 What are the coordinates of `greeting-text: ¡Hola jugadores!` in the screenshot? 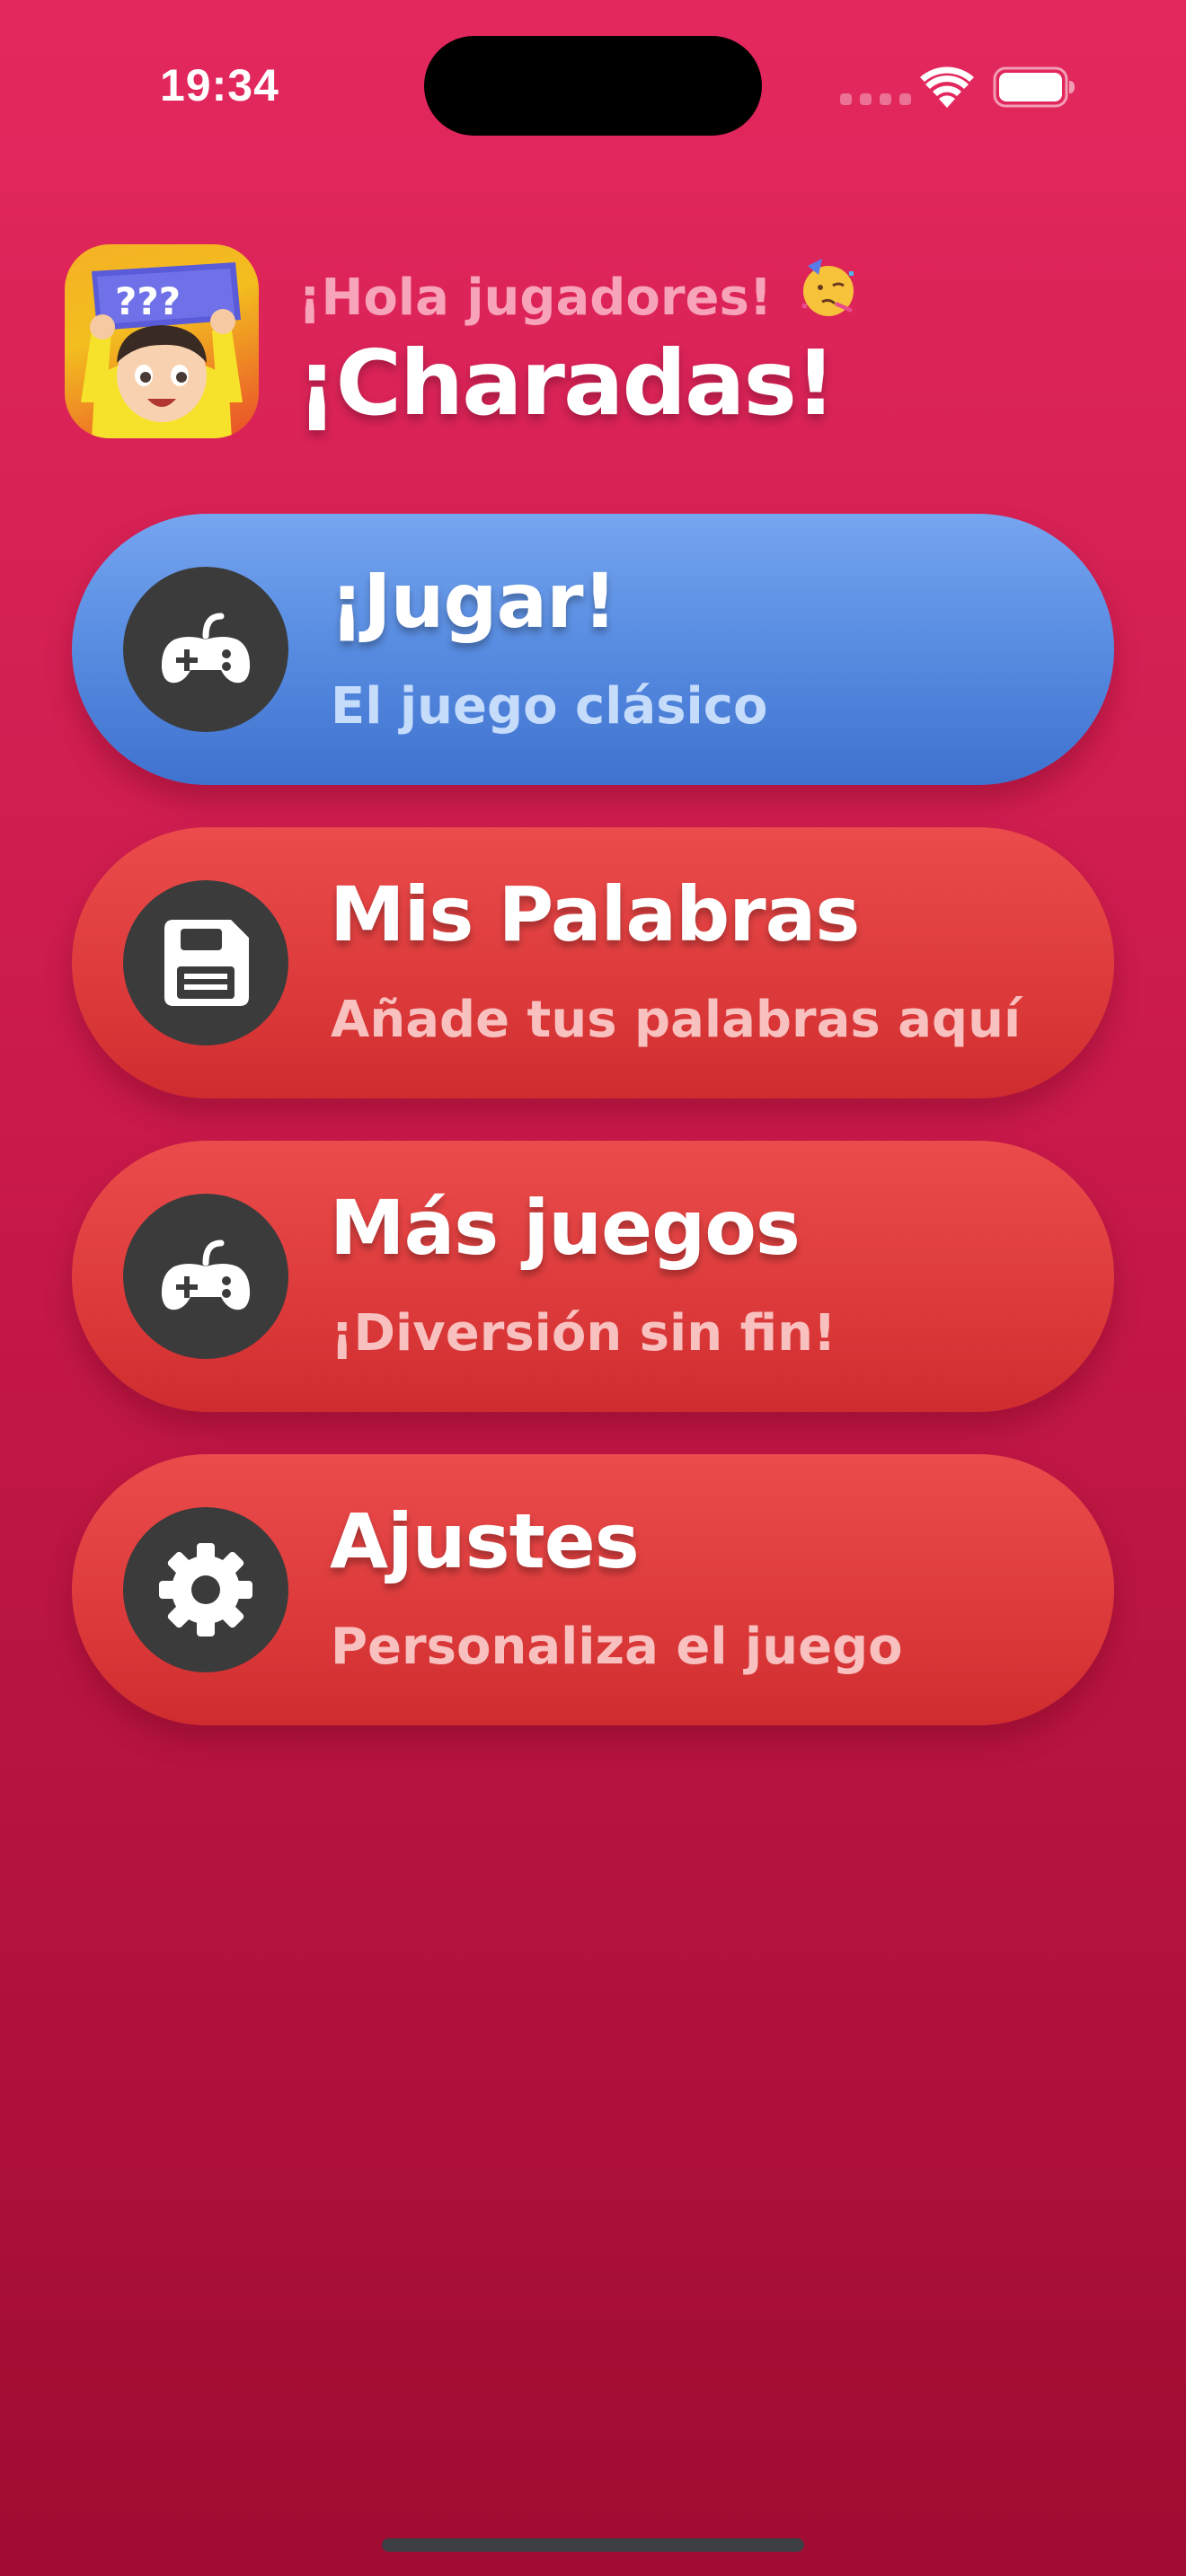 It's located at (579, 294).